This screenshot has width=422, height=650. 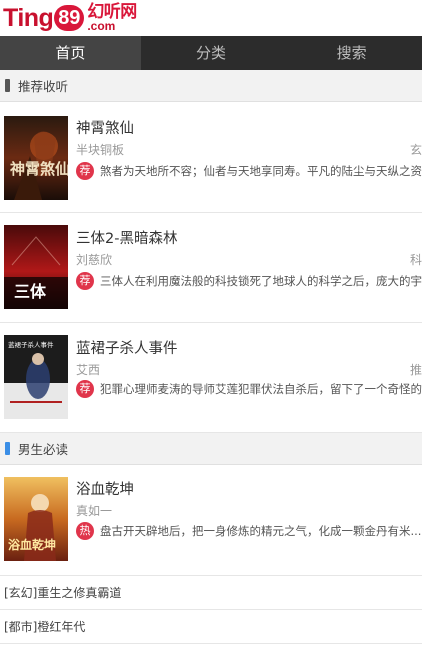 What do you see at coordinates (39, 169) in the screenshot?
I see `cover-title-text: 神霄煞仙` at bounding box center [39, 169].